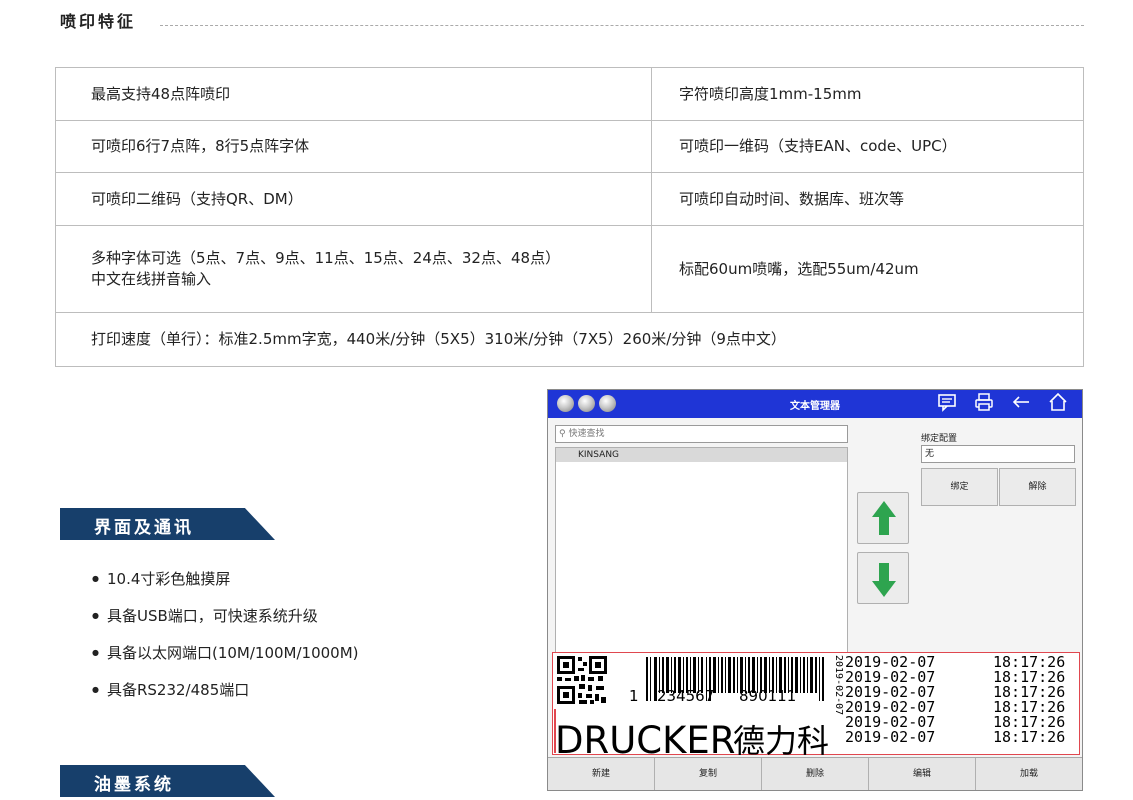 Image resolution: width=1133 pixels, height=800 pixels. What do you see at coordinates (645, 737) in the screenshot?
I see `brand-text: DRUCKER` at bounding box center [645, 737].